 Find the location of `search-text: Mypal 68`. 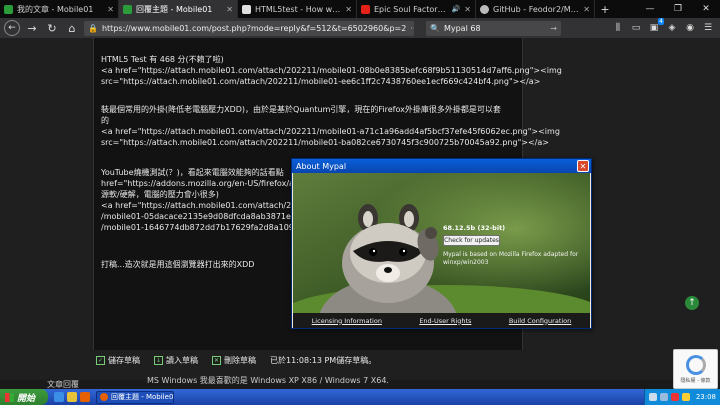

search-text: Mypal 68 is located at coordinates (462, 28).